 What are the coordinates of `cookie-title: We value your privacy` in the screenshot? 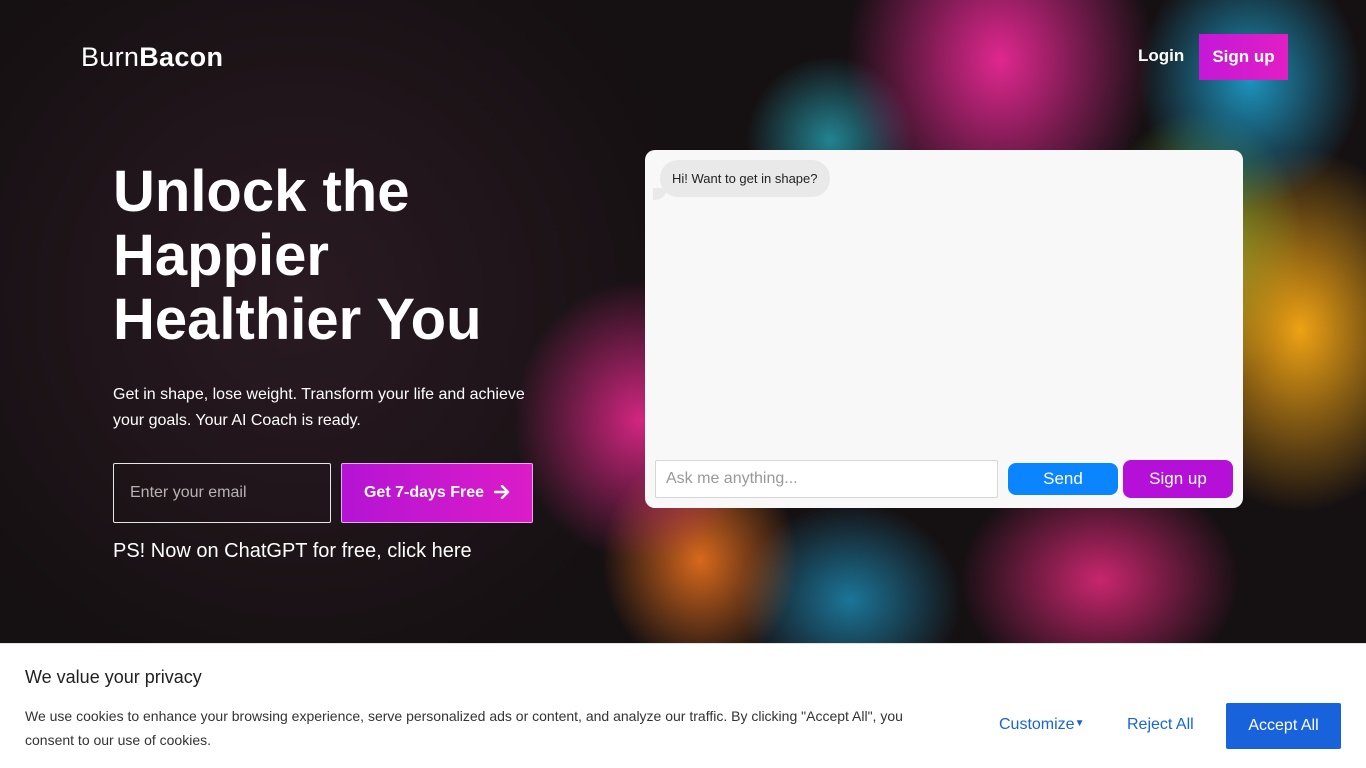 It's located at (113, 677).